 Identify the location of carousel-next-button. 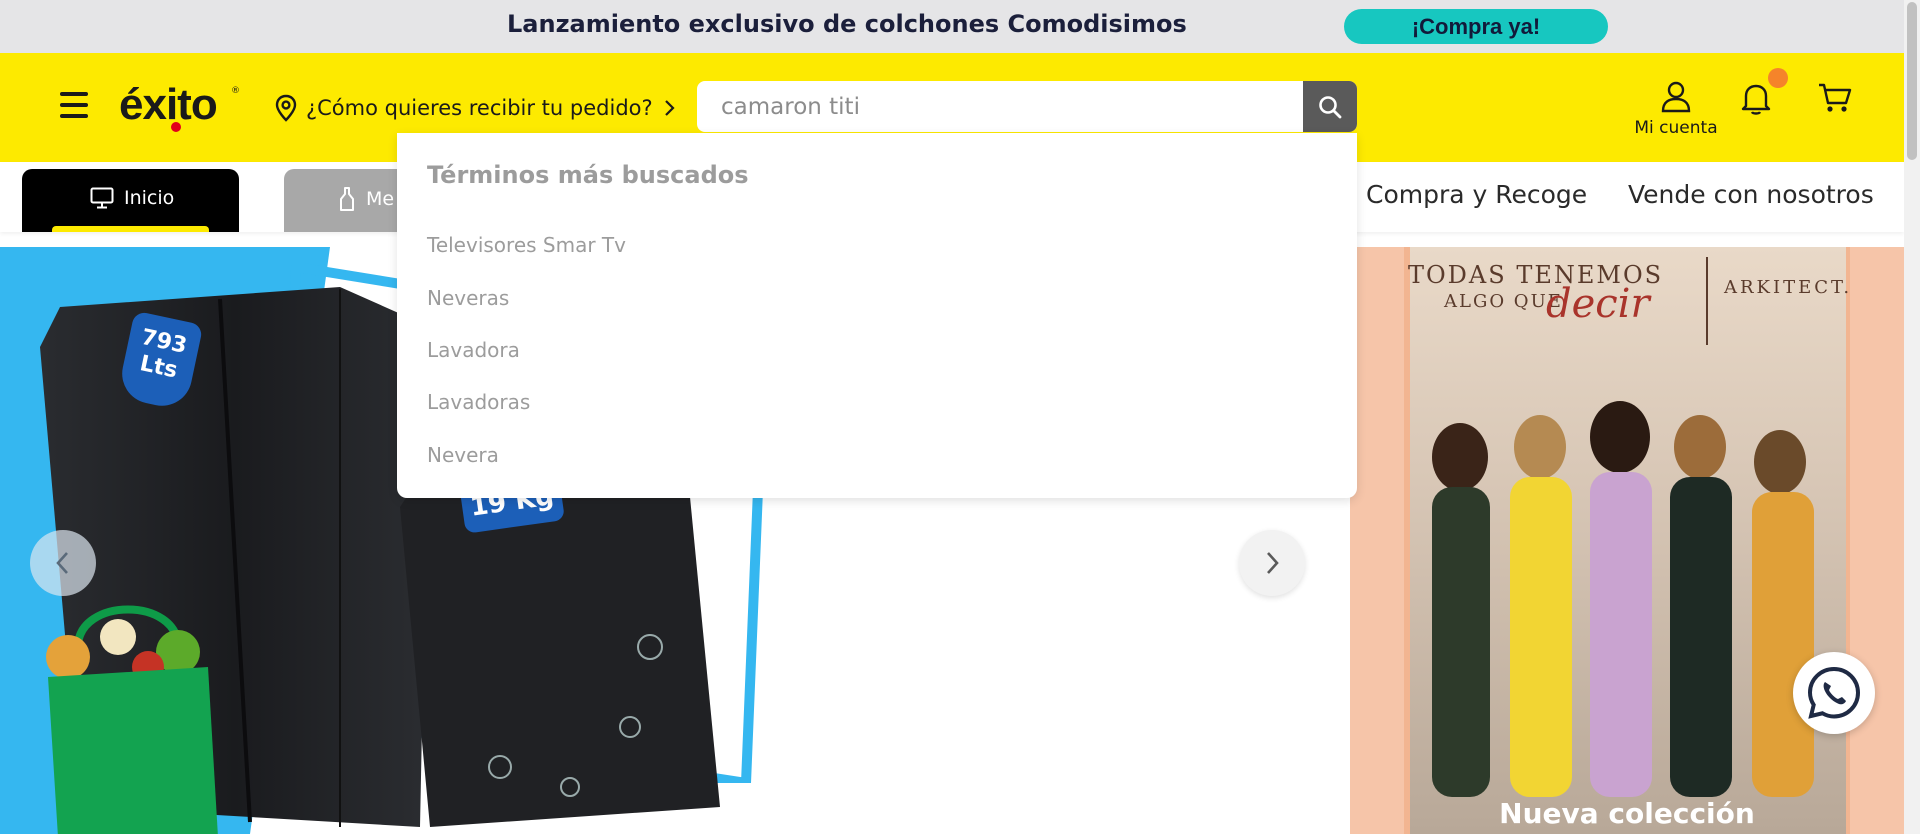
(1272, 563).